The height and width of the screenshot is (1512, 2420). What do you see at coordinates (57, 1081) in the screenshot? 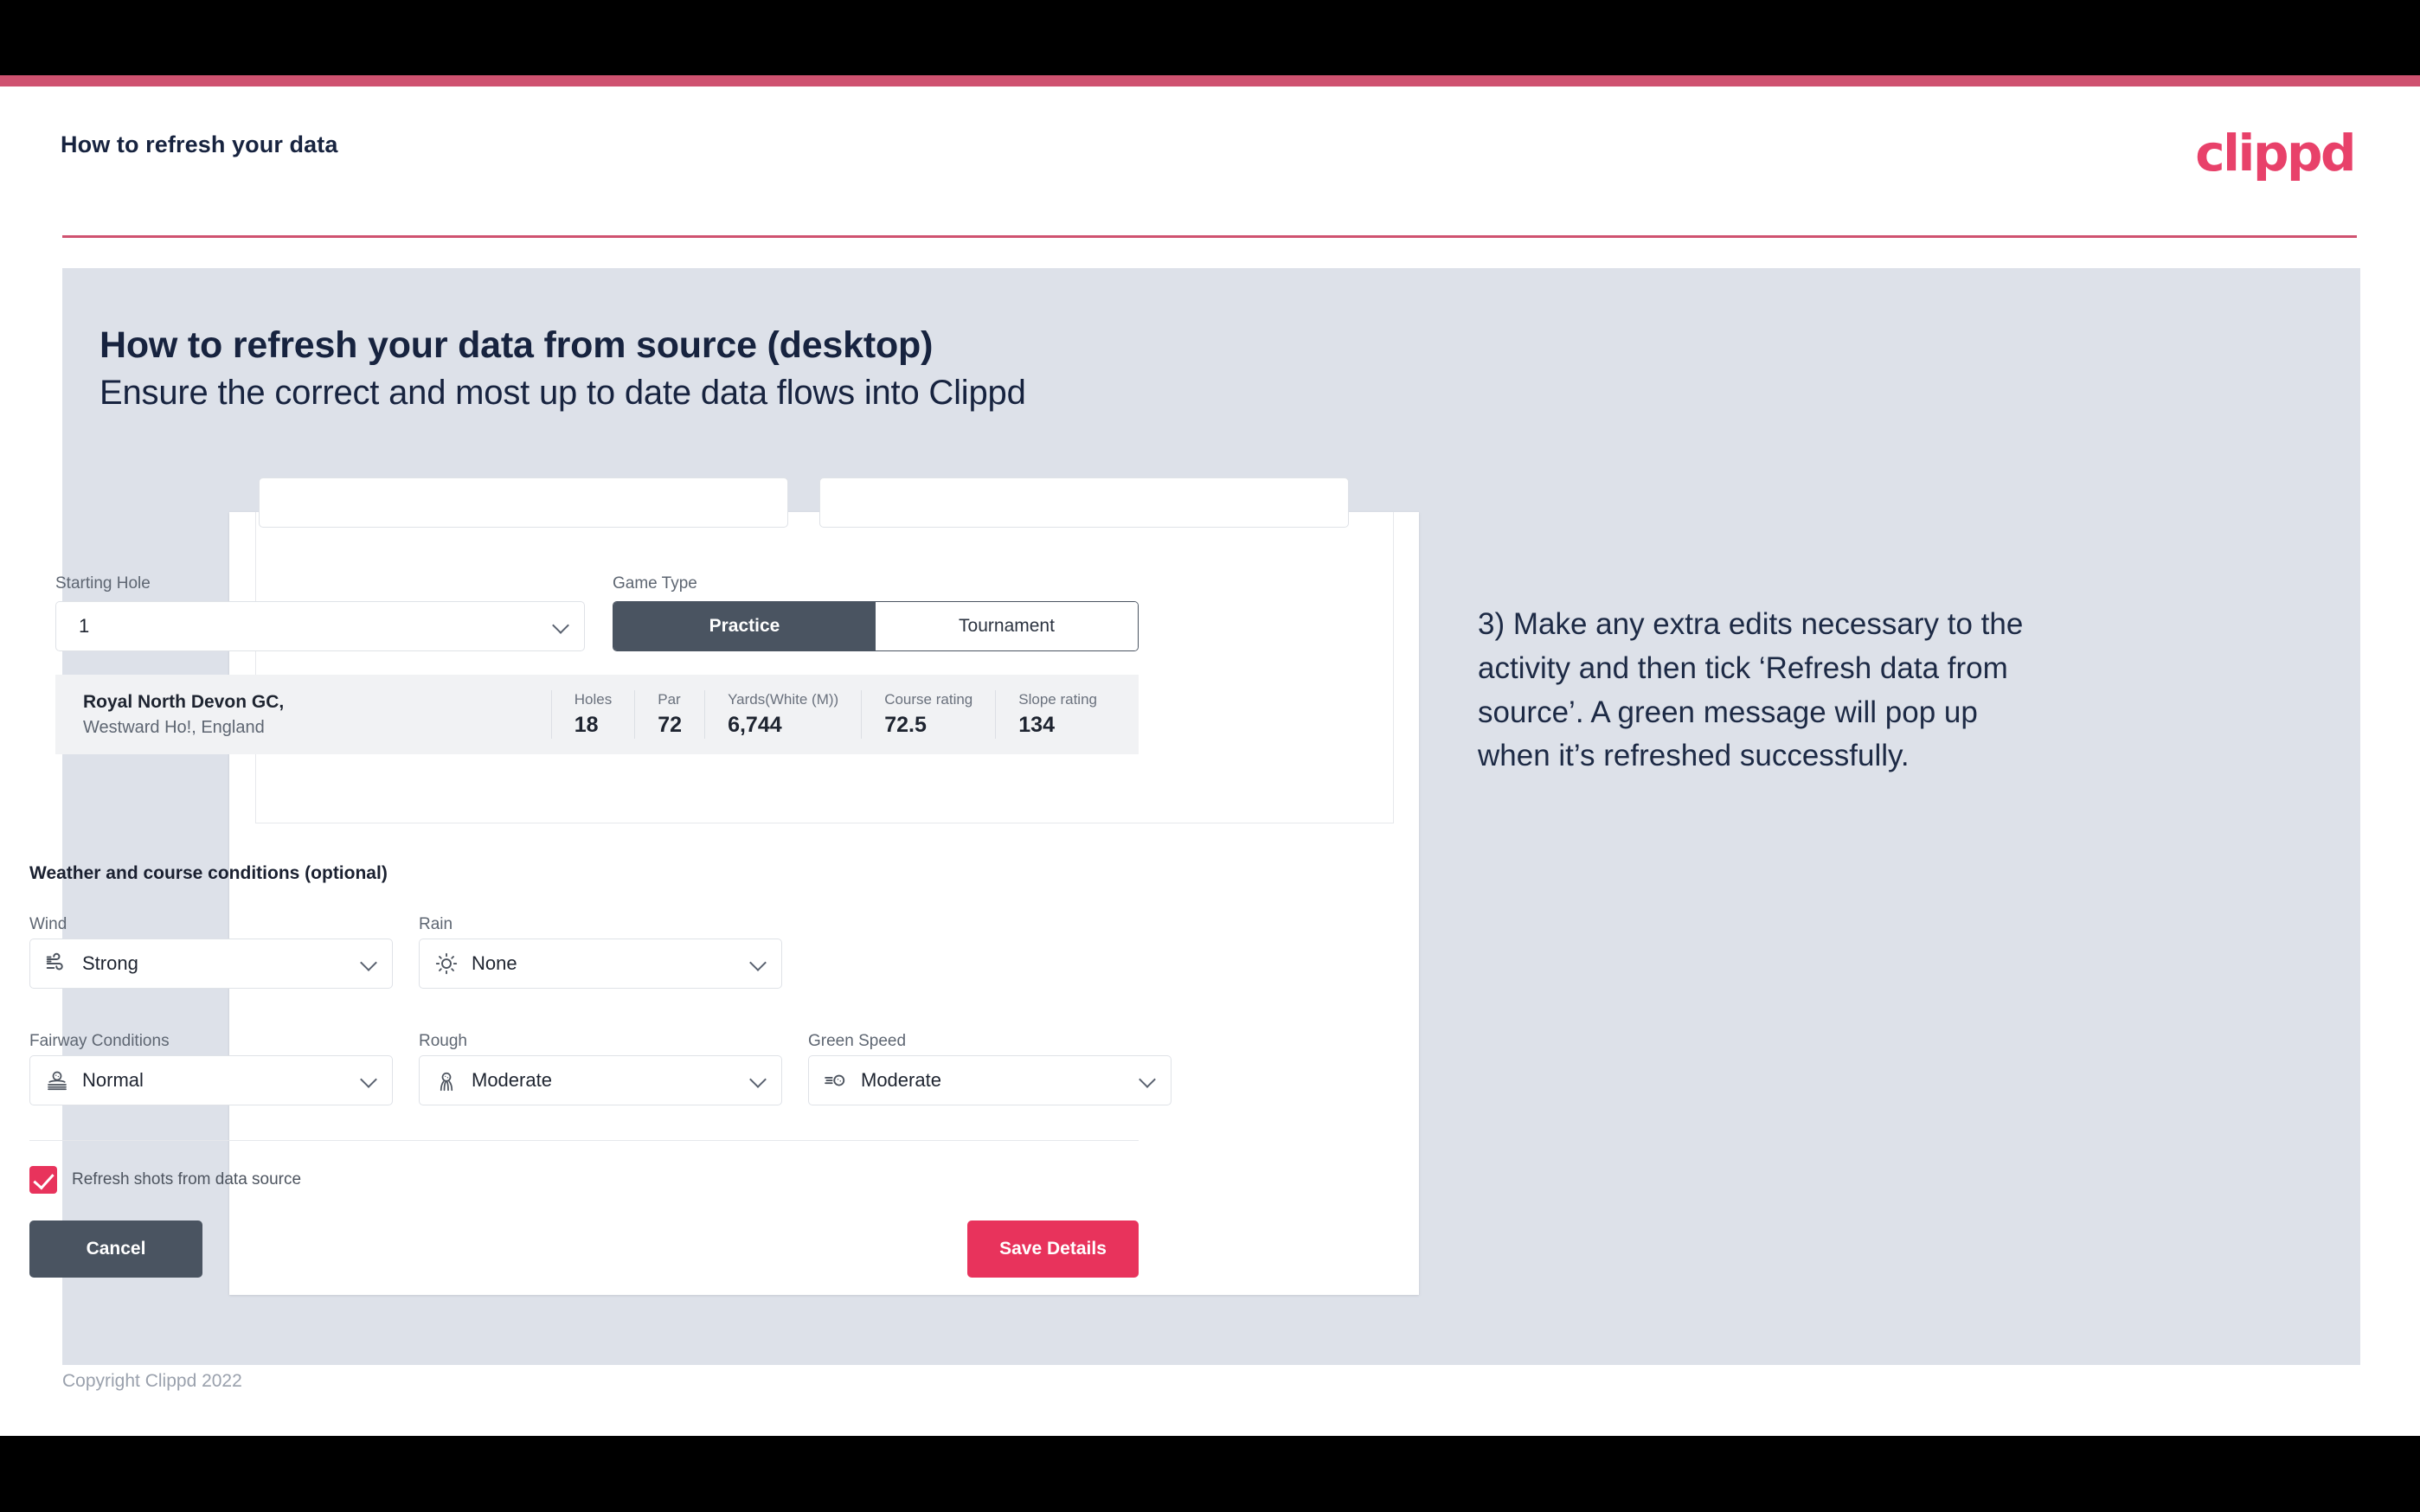
I see `fairway-icon` at bounding box center [57, 1081].